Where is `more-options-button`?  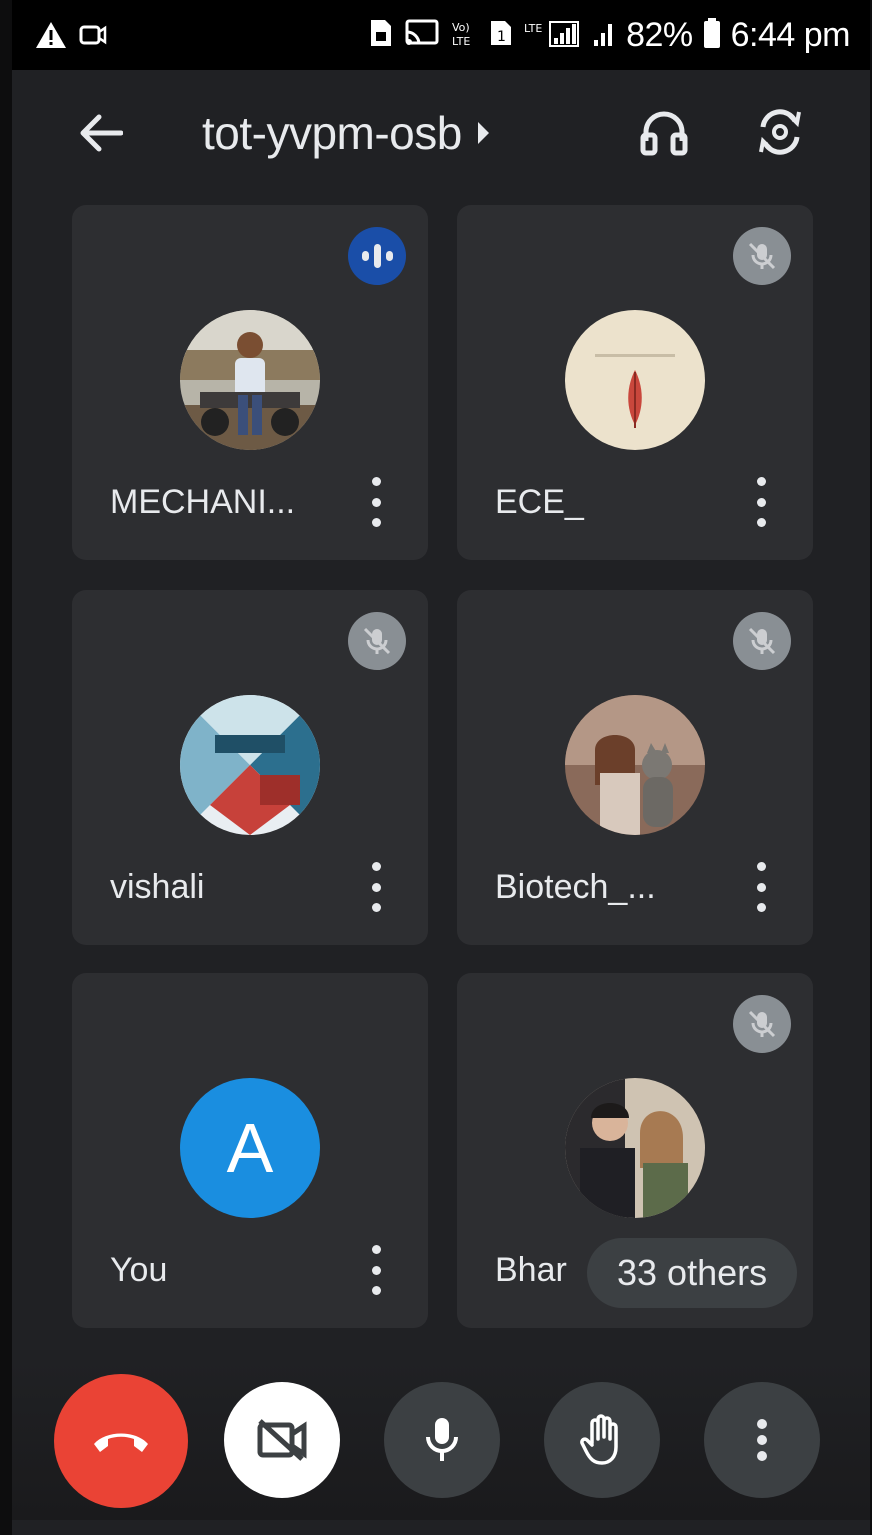 more-options-button is located at coordinates (762, 1440).